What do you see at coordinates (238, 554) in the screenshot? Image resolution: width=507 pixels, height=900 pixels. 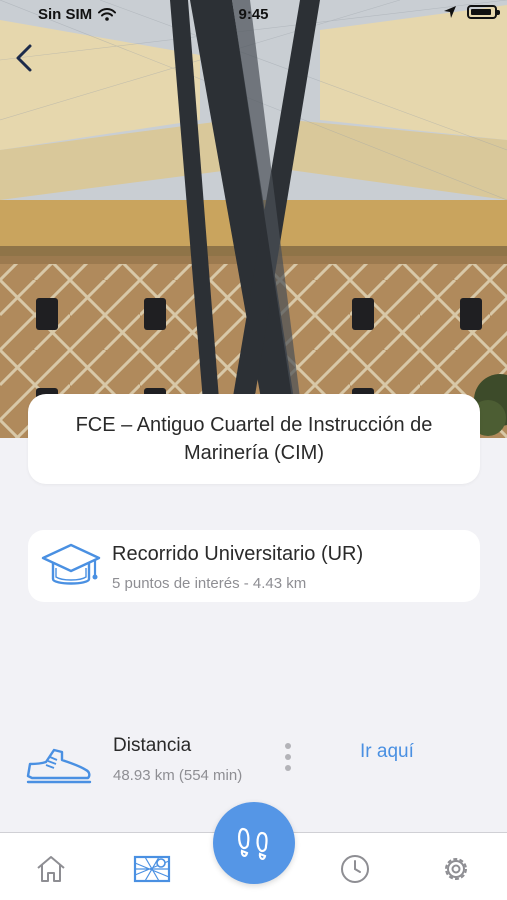 I see `route-title: Recorrido Universitario (UR)` at bounding box center [238, 554].